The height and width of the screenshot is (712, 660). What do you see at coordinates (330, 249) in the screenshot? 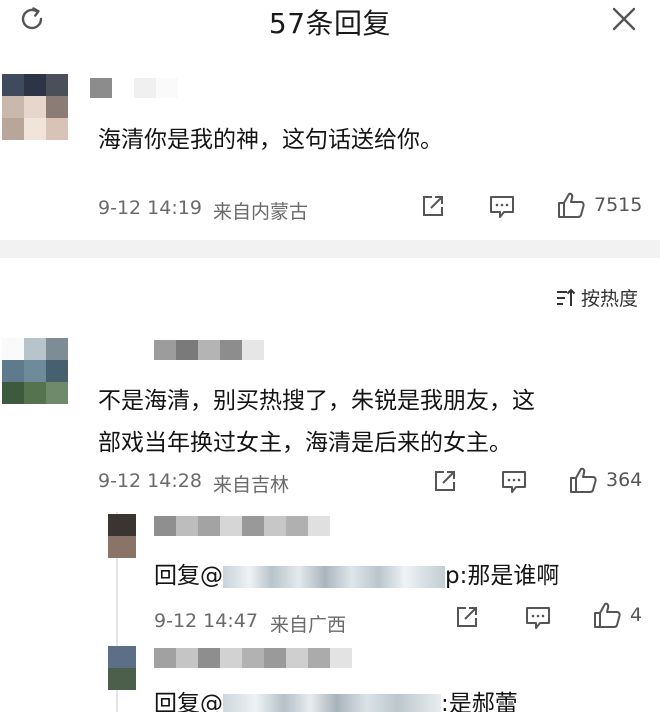
I see `section-divider` at bounding box center [330, 249].